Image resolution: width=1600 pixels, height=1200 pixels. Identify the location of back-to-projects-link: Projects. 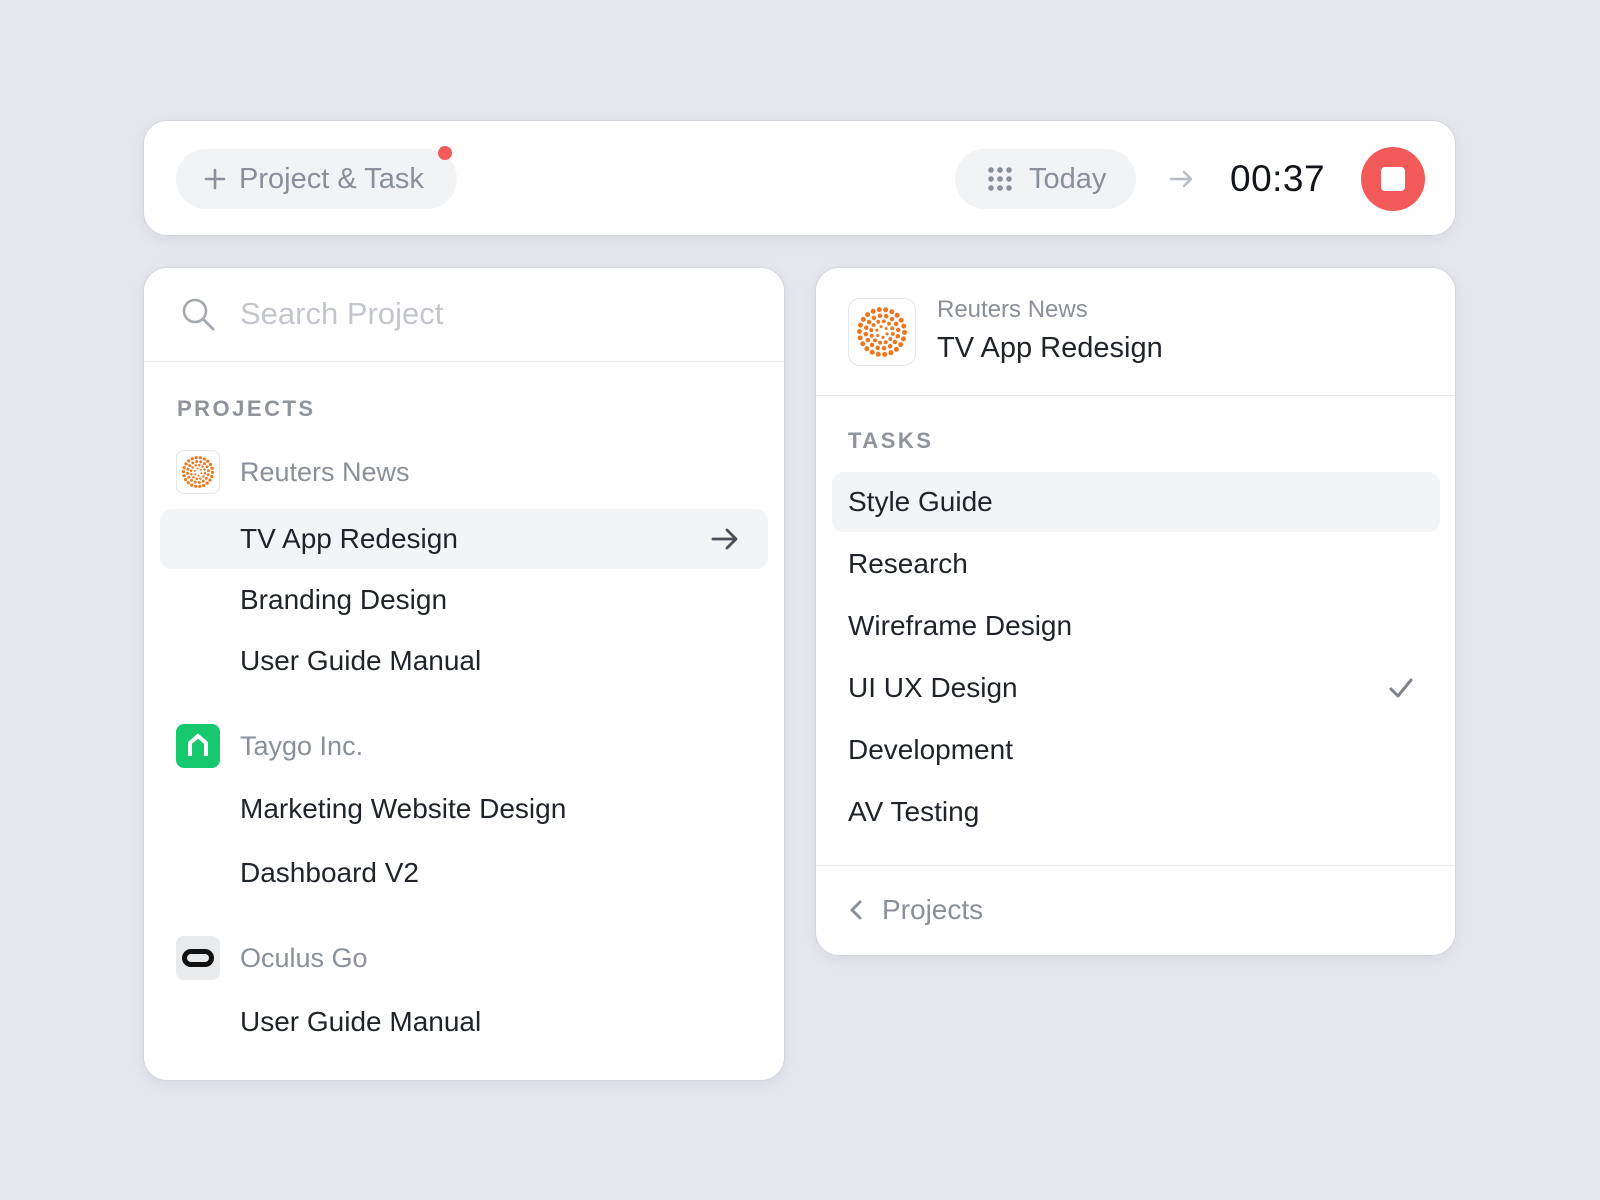
(915, 910).